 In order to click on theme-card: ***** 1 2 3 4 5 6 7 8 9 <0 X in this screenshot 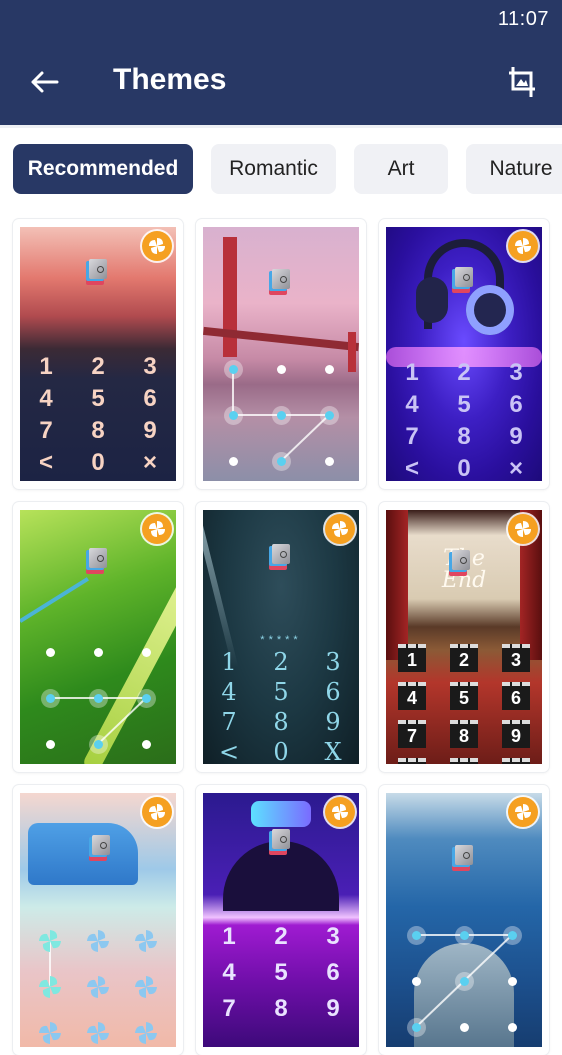, I will do `click(281, 637)`.